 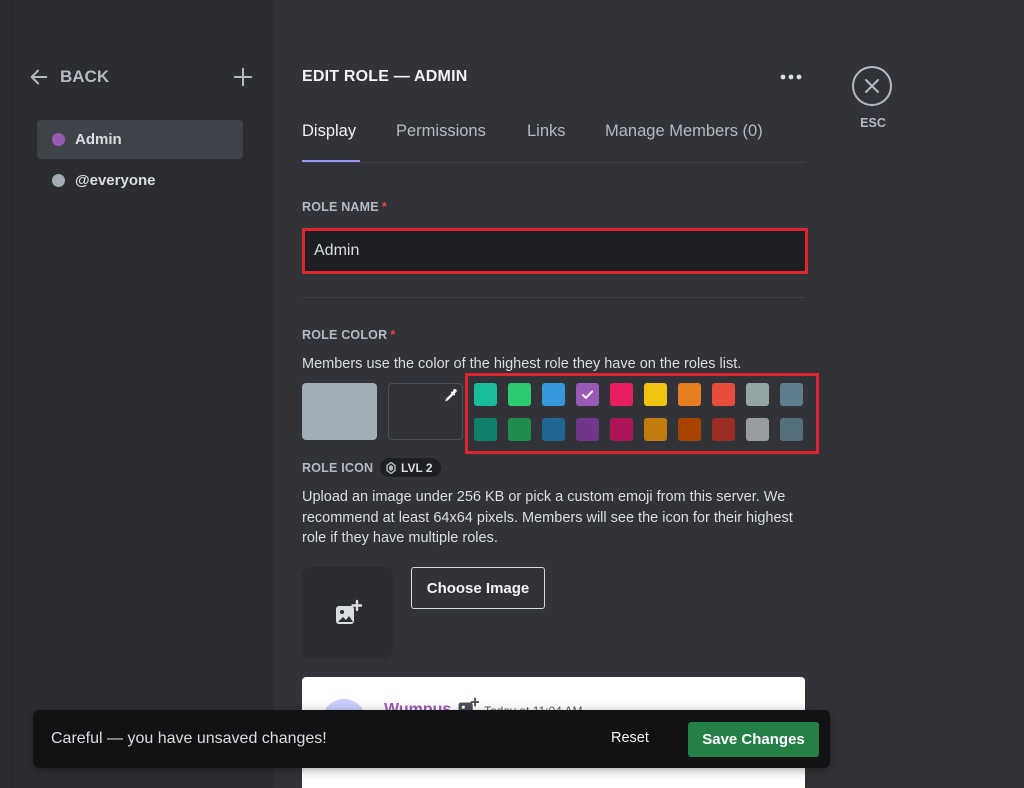 I want to click on sidebar-role-everyone: @everyone, so click(x=140, y=180).